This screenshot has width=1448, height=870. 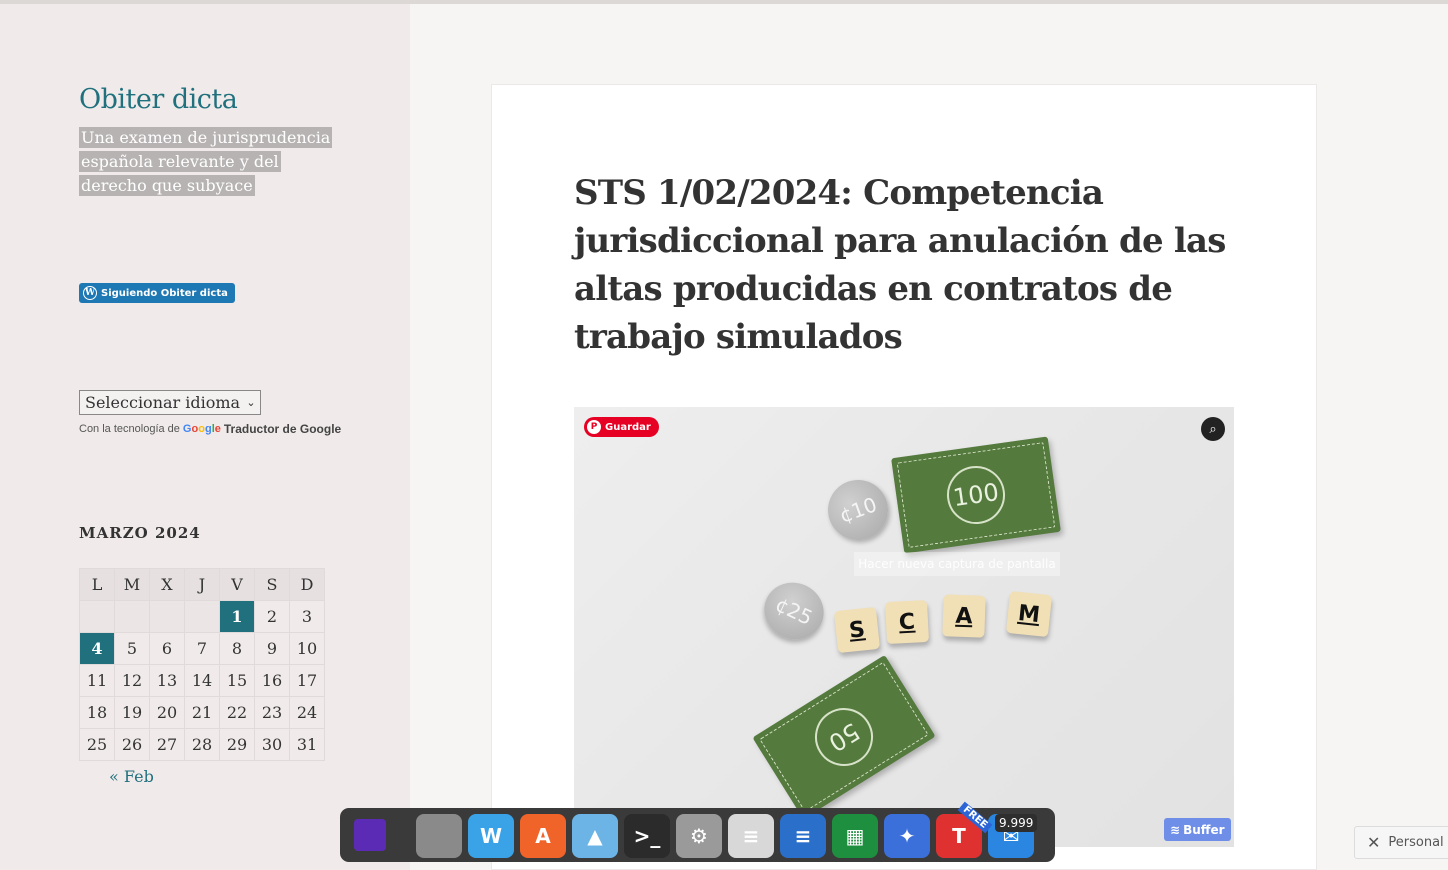 I want to click on buffer-label: Buffer, so click(x=1204, y=829).